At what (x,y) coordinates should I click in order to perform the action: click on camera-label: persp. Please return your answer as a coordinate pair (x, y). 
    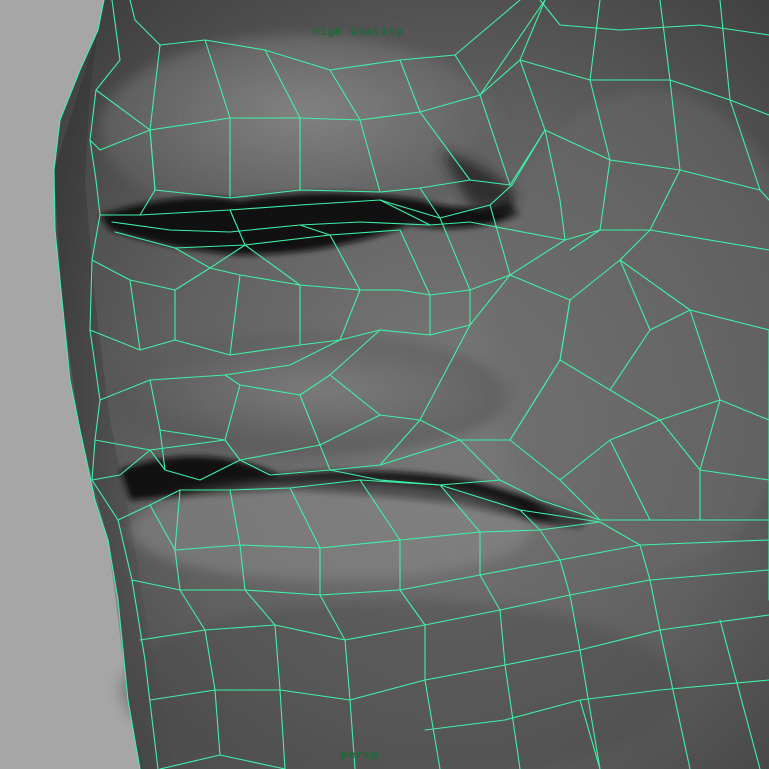
    Looking at the image, I should click on (360, 754).